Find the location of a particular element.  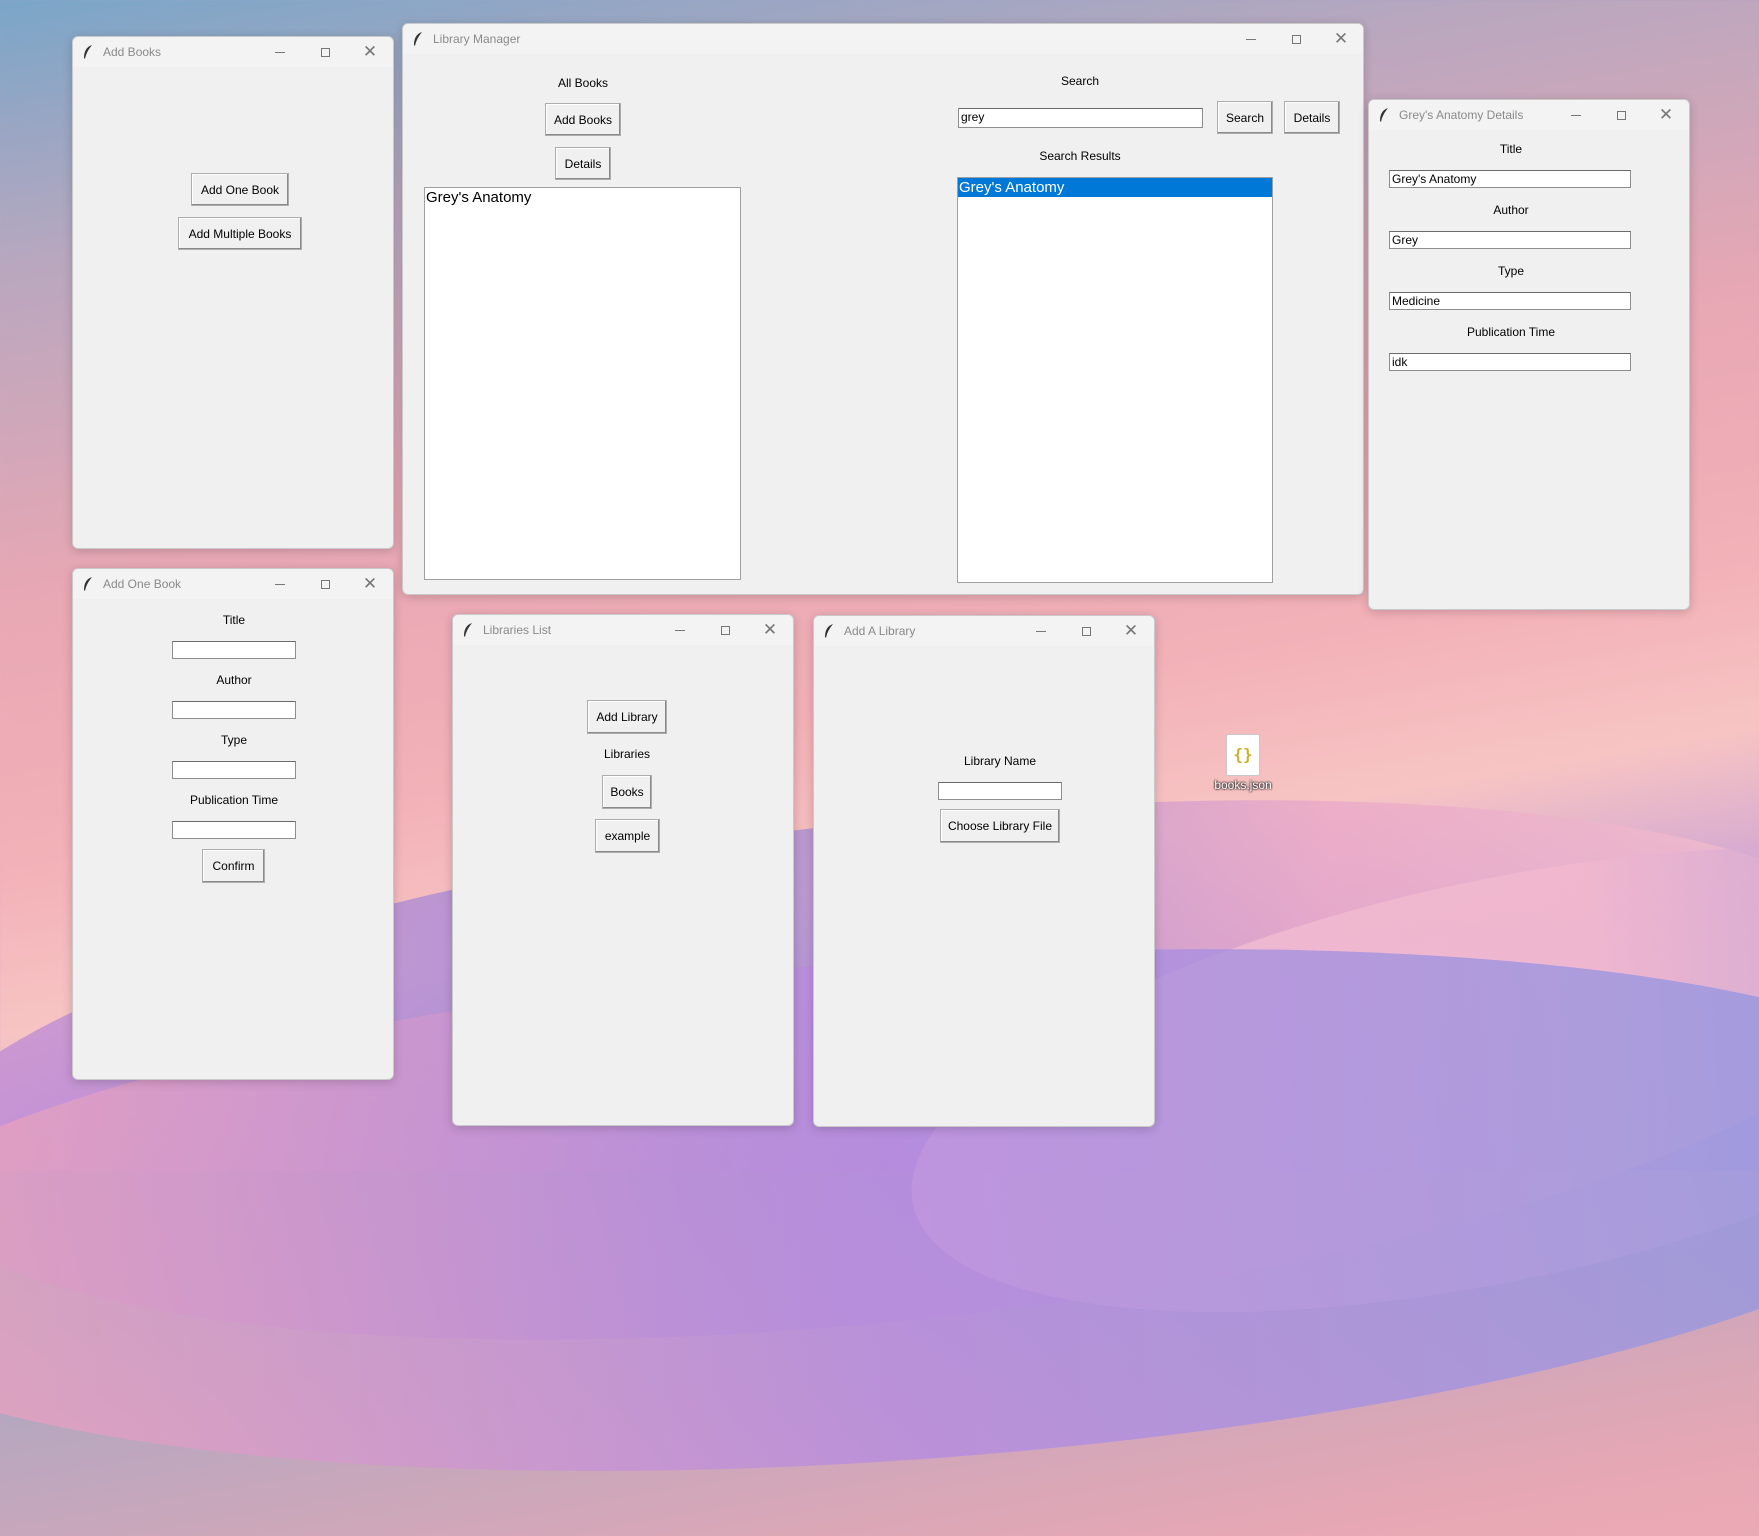

add-multiple-books-button: Add Multiple Books is located at coordinates (240, 233).